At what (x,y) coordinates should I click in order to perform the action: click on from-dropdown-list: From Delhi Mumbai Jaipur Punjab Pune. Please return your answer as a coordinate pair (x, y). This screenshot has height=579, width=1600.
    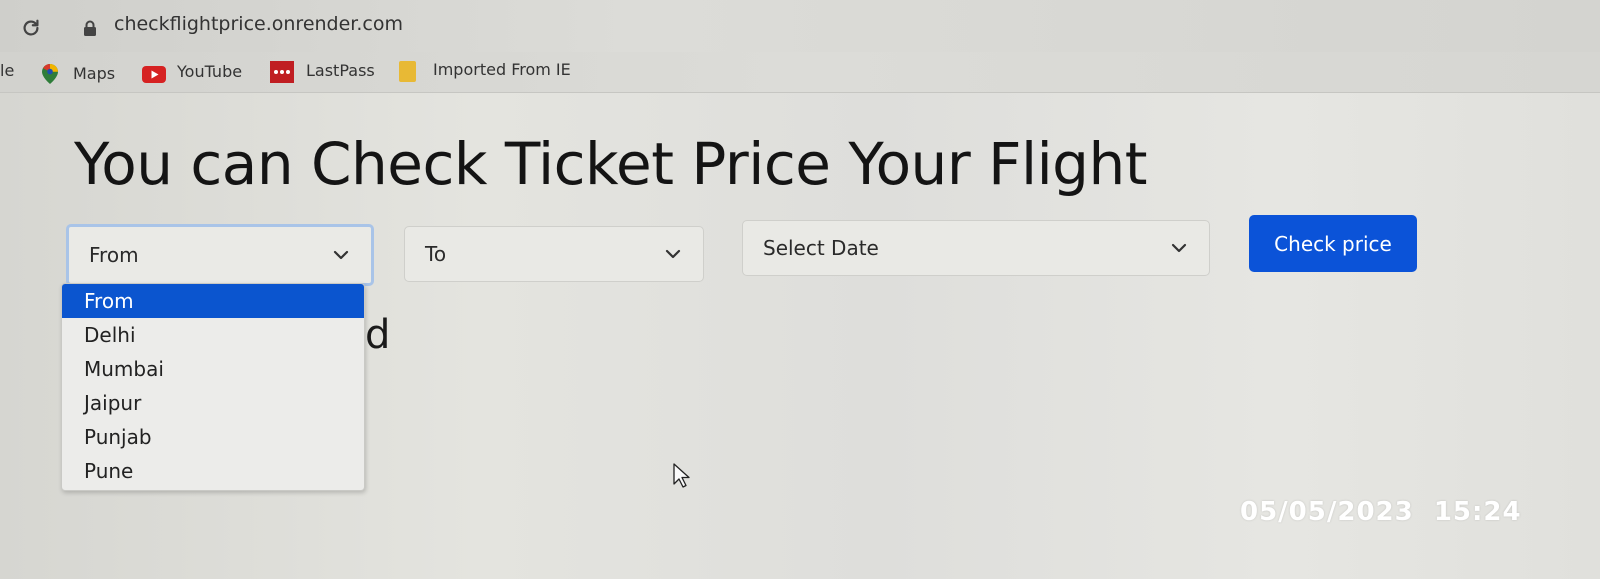
    Looking at the image, I should click on (213, 387).